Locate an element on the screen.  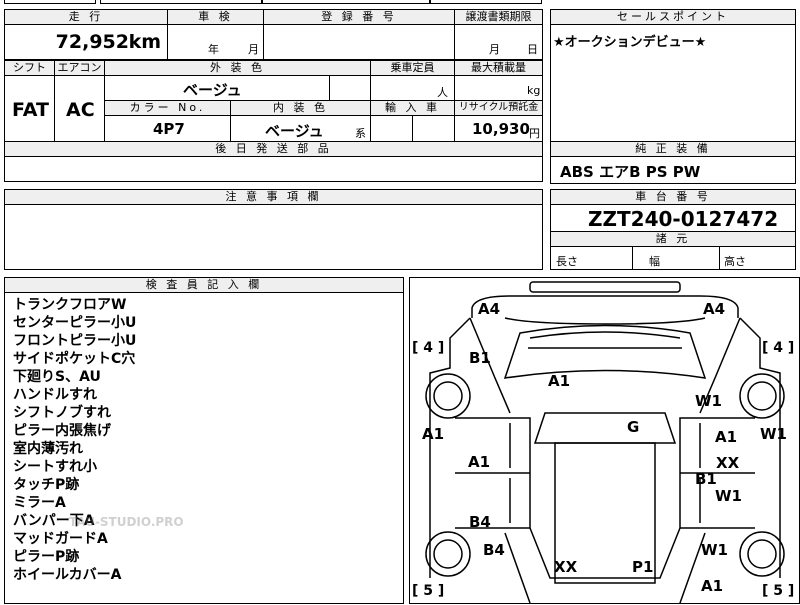
exterior-color-header: 外 装 色 is located at coordinates (237, 68).